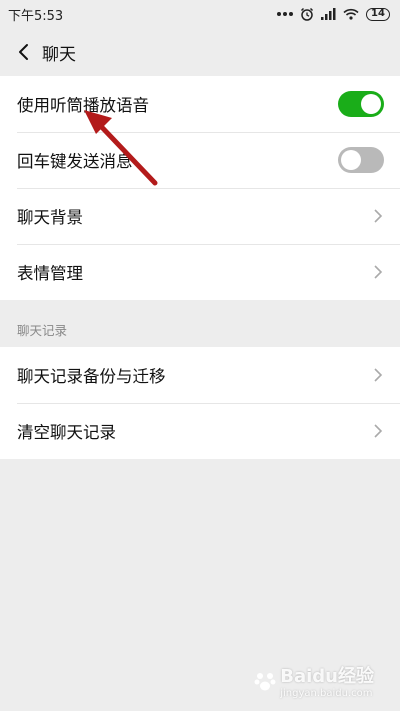 This screenshot has height=711, width=400. What do you see at coordinates (200, 52) in the screenshot?
I see `header: 聊天` at bounding box center [200, 52].